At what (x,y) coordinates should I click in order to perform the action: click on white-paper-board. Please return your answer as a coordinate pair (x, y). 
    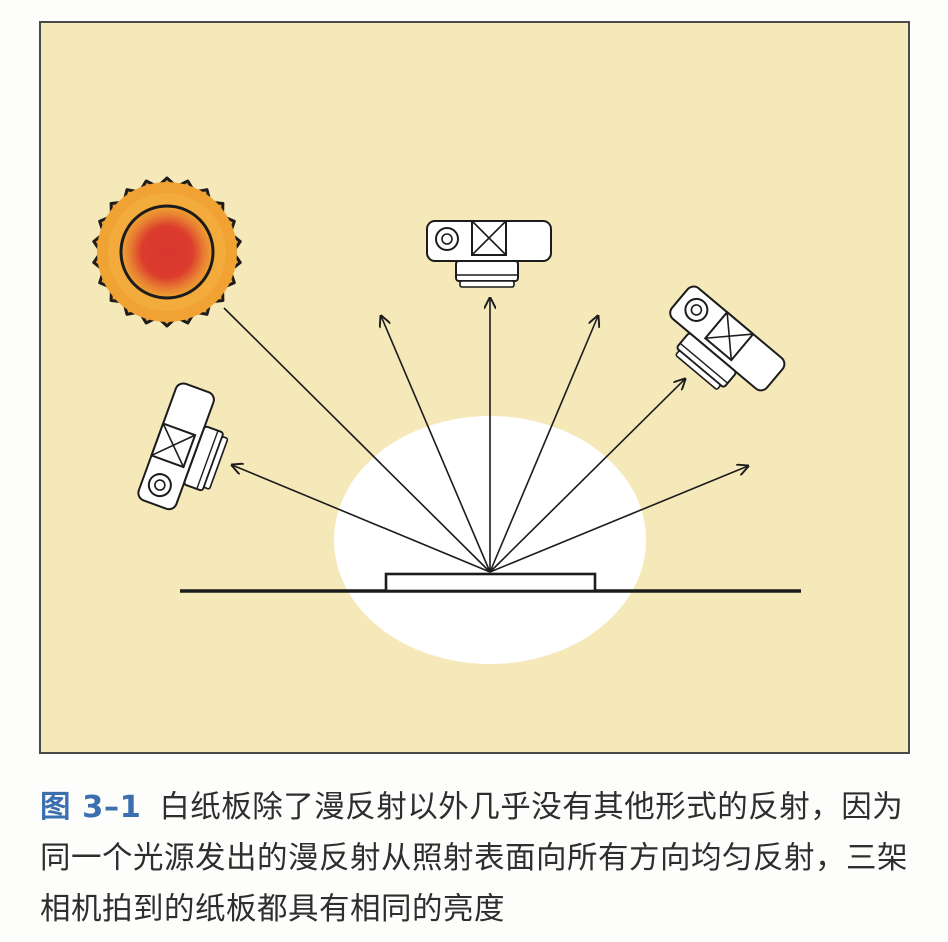
    Looking at the image, I should click on (490, 582).